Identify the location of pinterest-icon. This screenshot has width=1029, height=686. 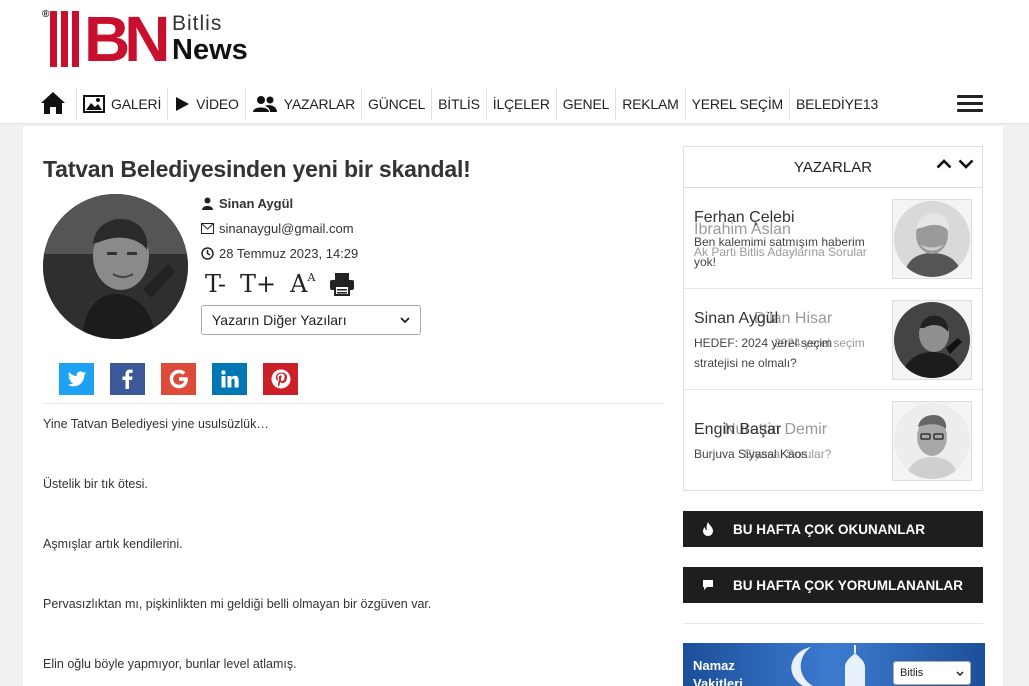
(280, 379).